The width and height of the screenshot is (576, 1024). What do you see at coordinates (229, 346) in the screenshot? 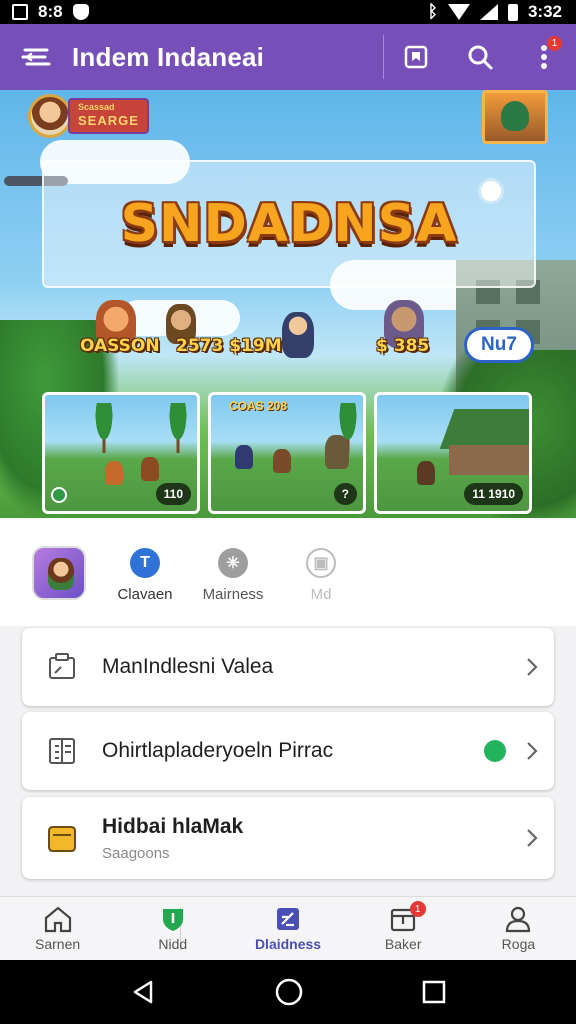
I see `stat-middle: 2573 $19M` at bounding box center [229, 346].